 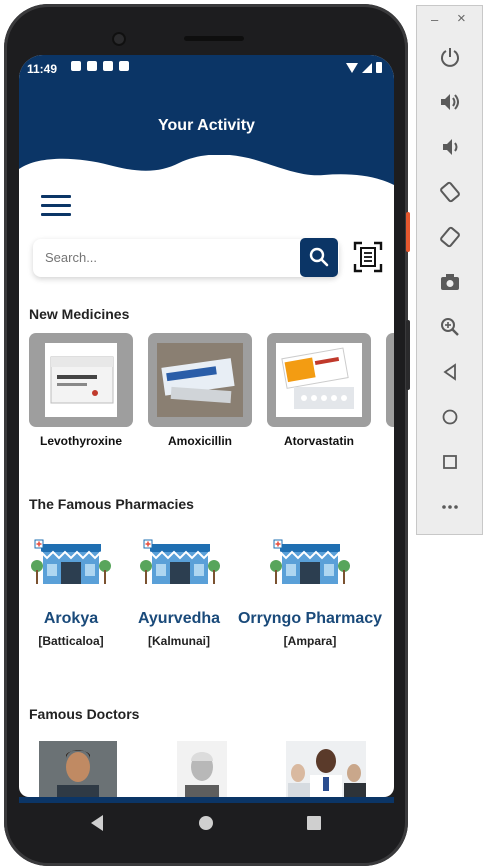 I want to click on home-icon, so click(x=450, y=417).